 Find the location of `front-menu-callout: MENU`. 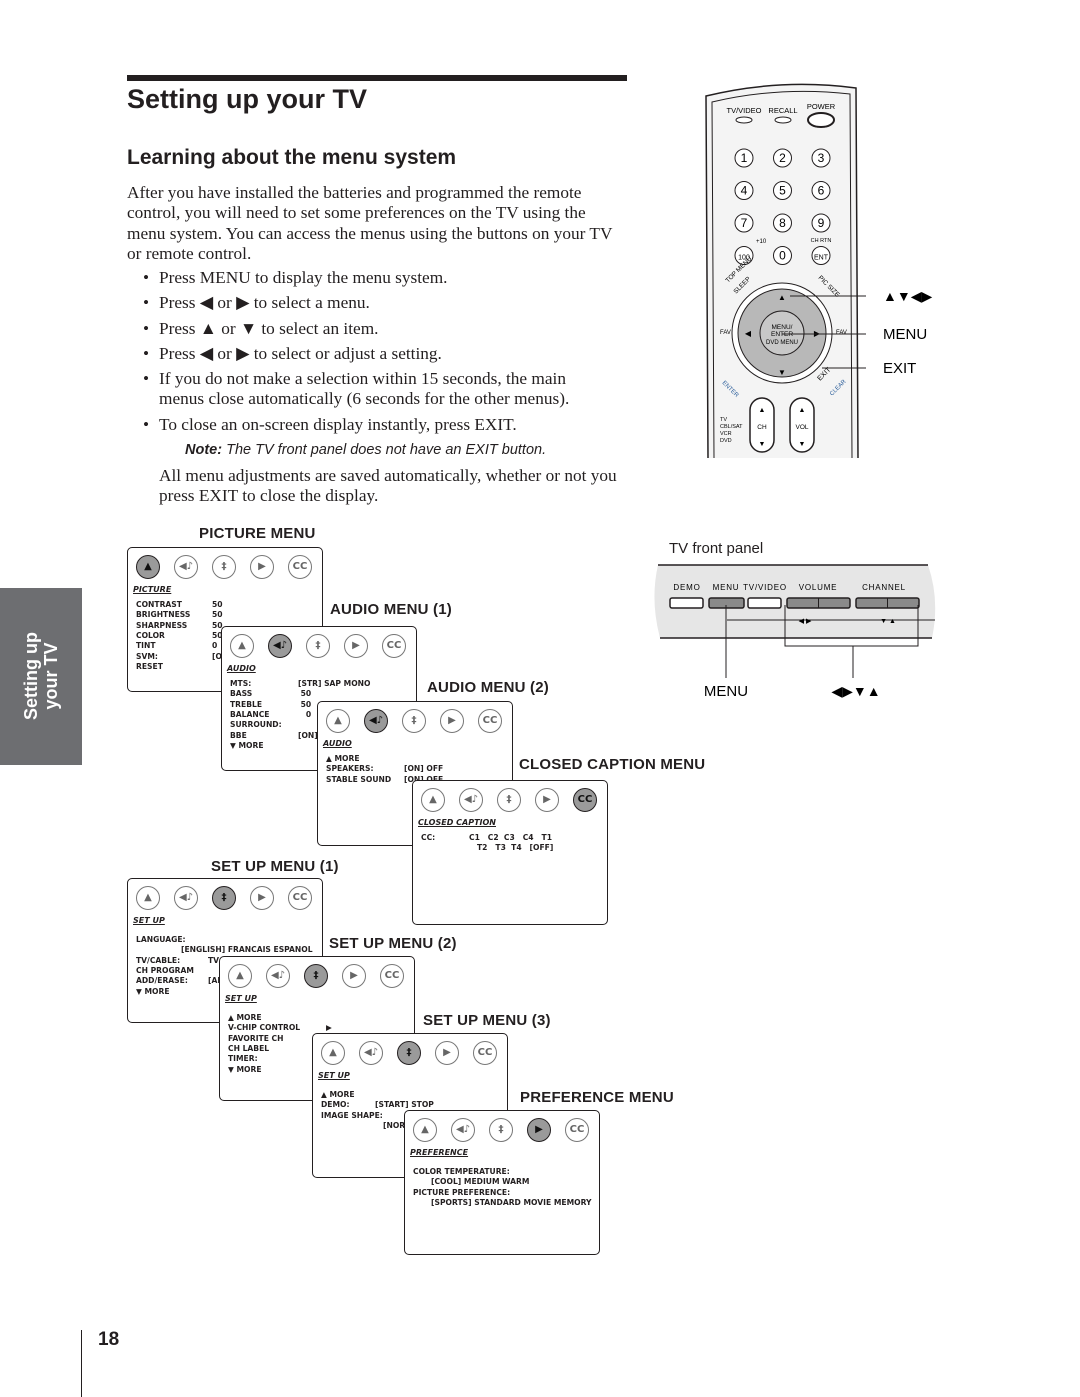

front-menu-callout: MENU is located at coordinates (726, 691).